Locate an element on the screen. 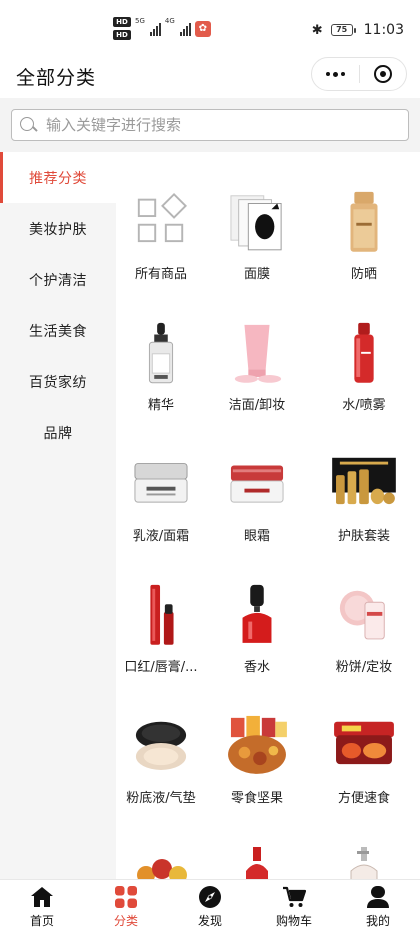 Image resolution: width=420 pixels, height=933 pixels. category-item-pump-bottle is located at coordinates (364, 862).